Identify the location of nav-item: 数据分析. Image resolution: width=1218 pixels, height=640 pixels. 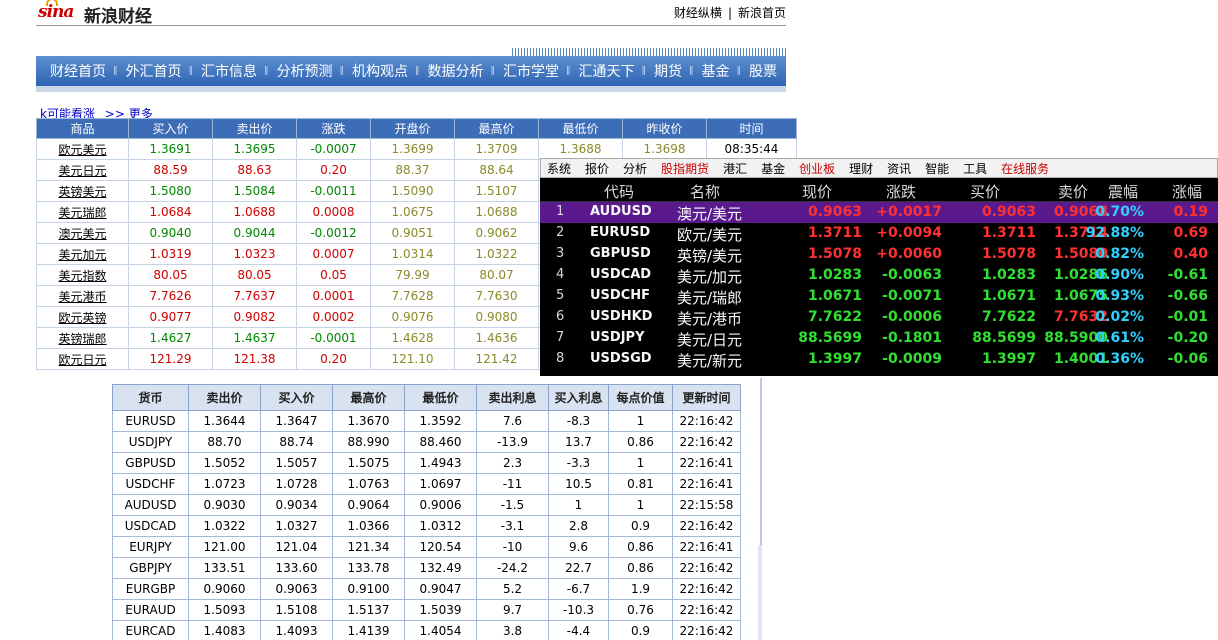
(456, 71).